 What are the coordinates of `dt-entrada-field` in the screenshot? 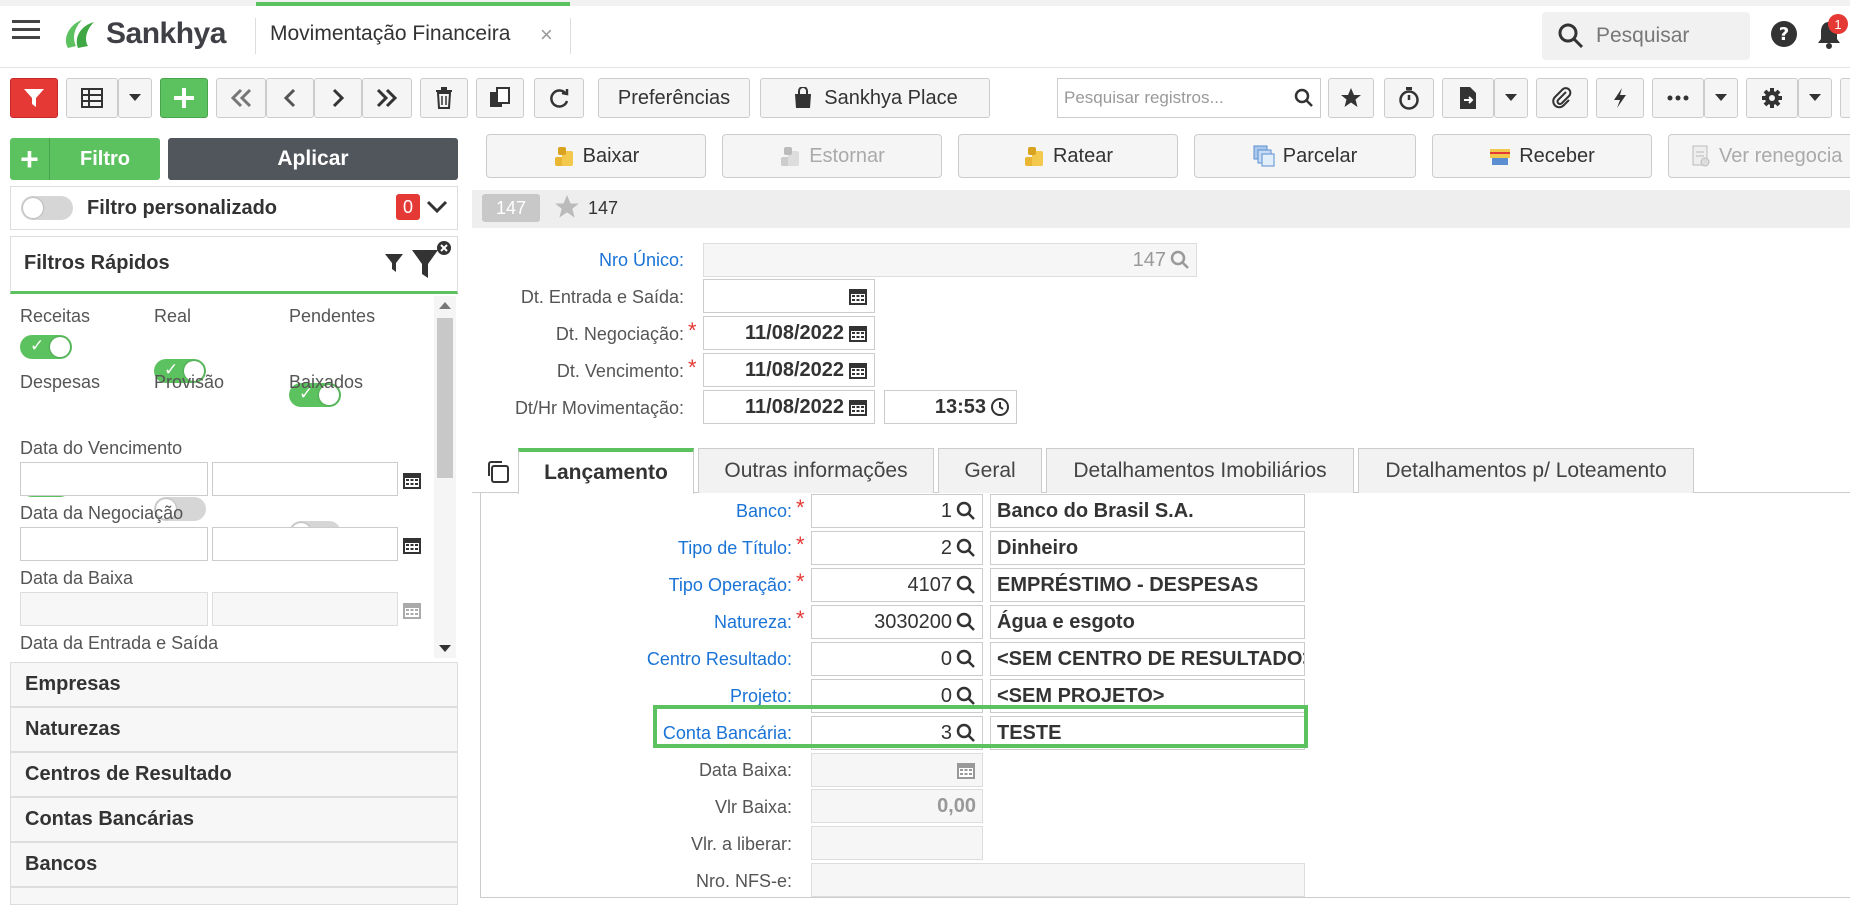 It's located at (789, 296).